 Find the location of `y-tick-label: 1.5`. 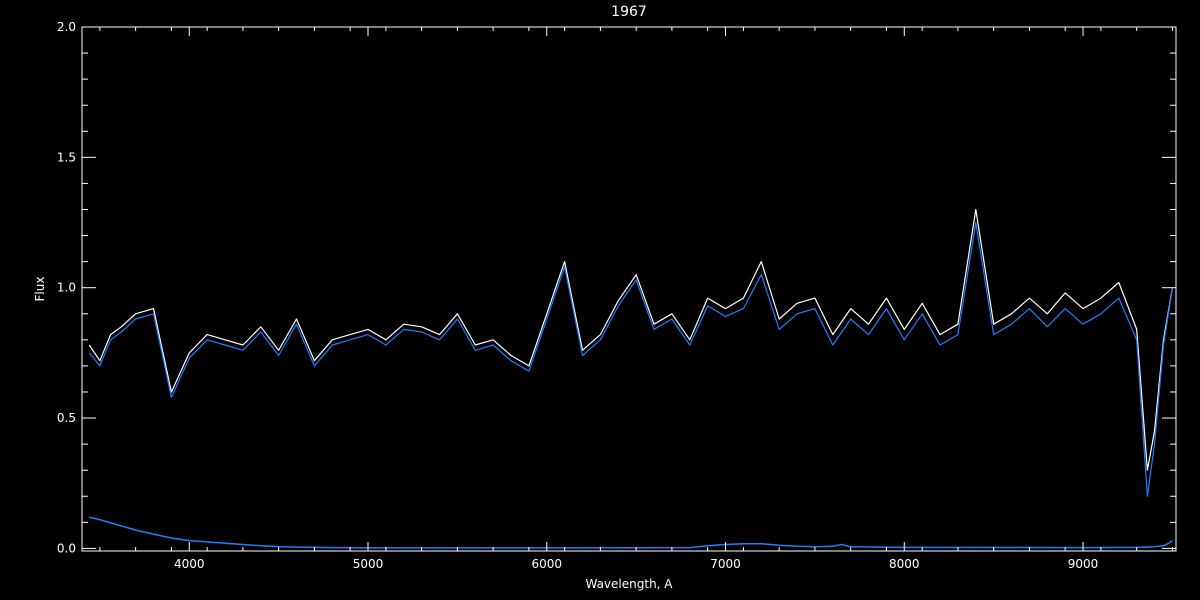

y-tick-label: 1.5 is located at coordinates (66, 157).